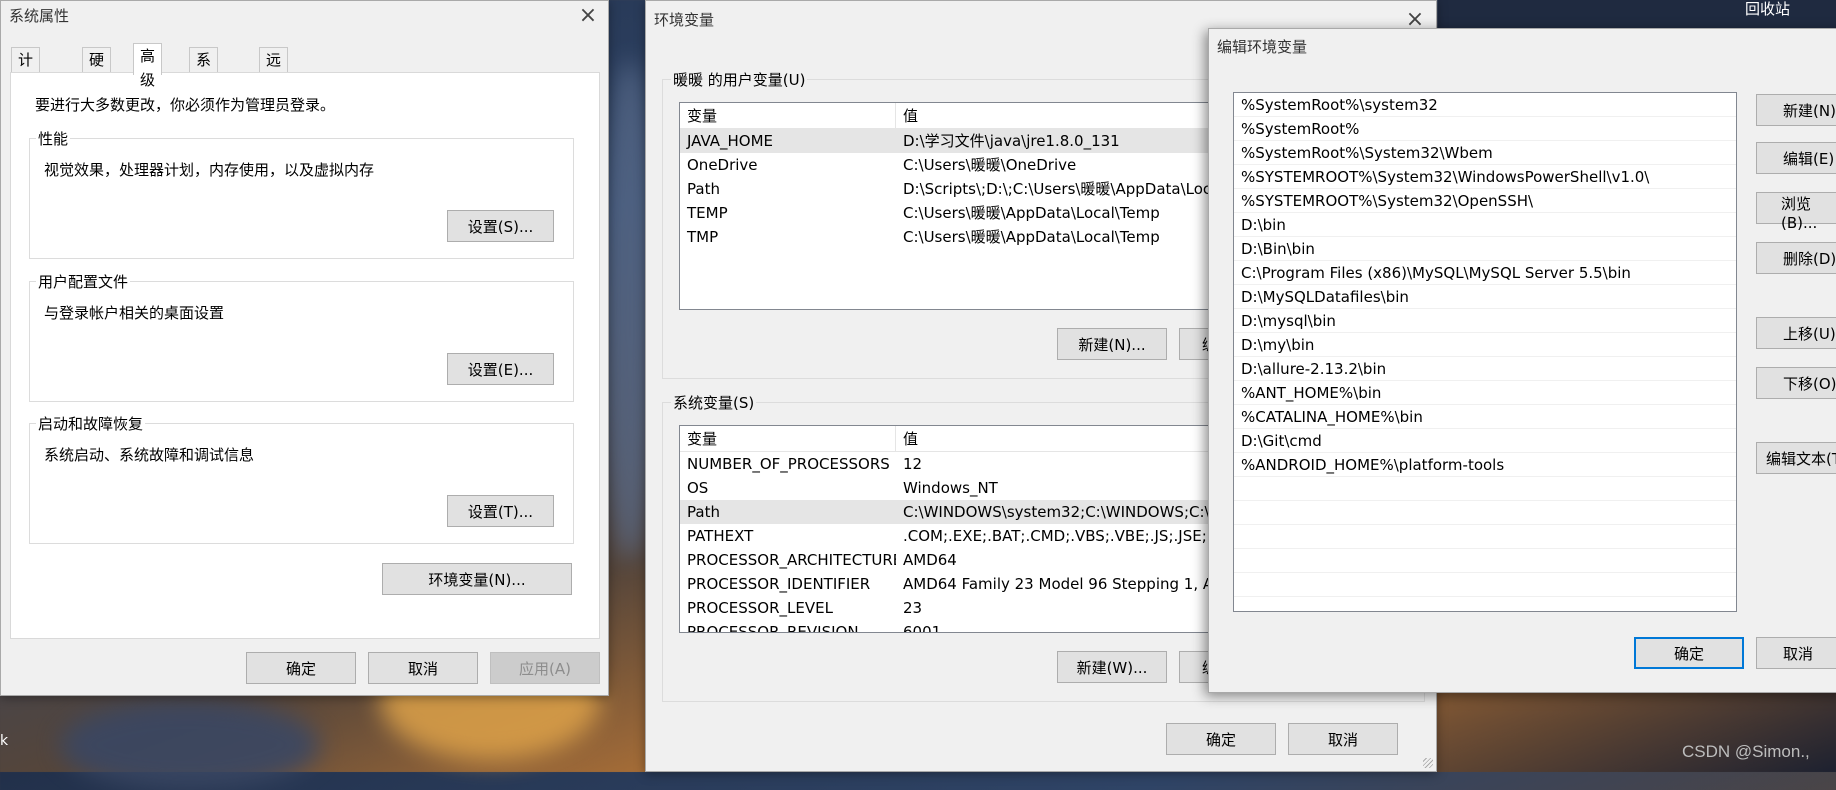 The image size is (1836, 790). What do you see at coordinates (149, 455) in the screenshot?
I see `startup-recovery-desc: 系统启动、系统故障和调试信息` at bounding box center [149, 455].